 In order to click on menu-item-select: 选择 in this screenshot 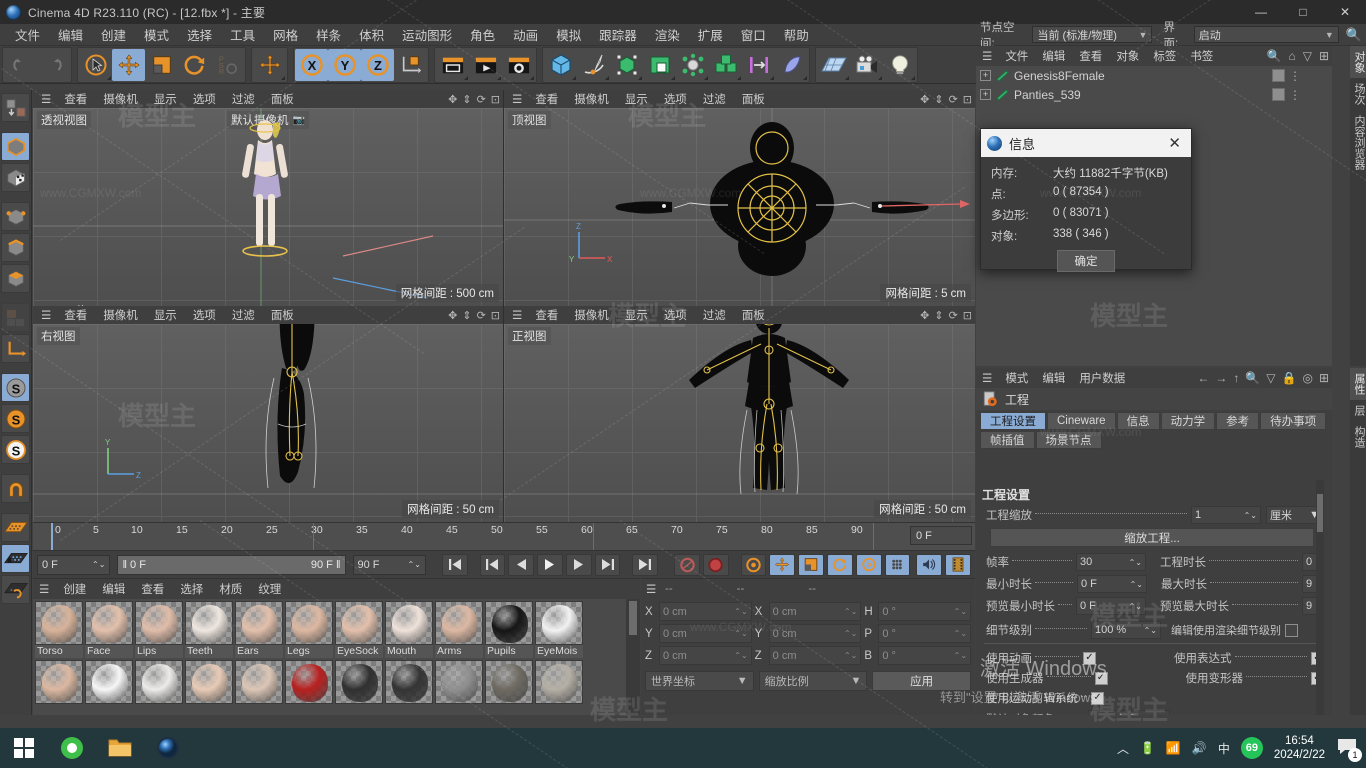, I will do `click(199, 34)`.